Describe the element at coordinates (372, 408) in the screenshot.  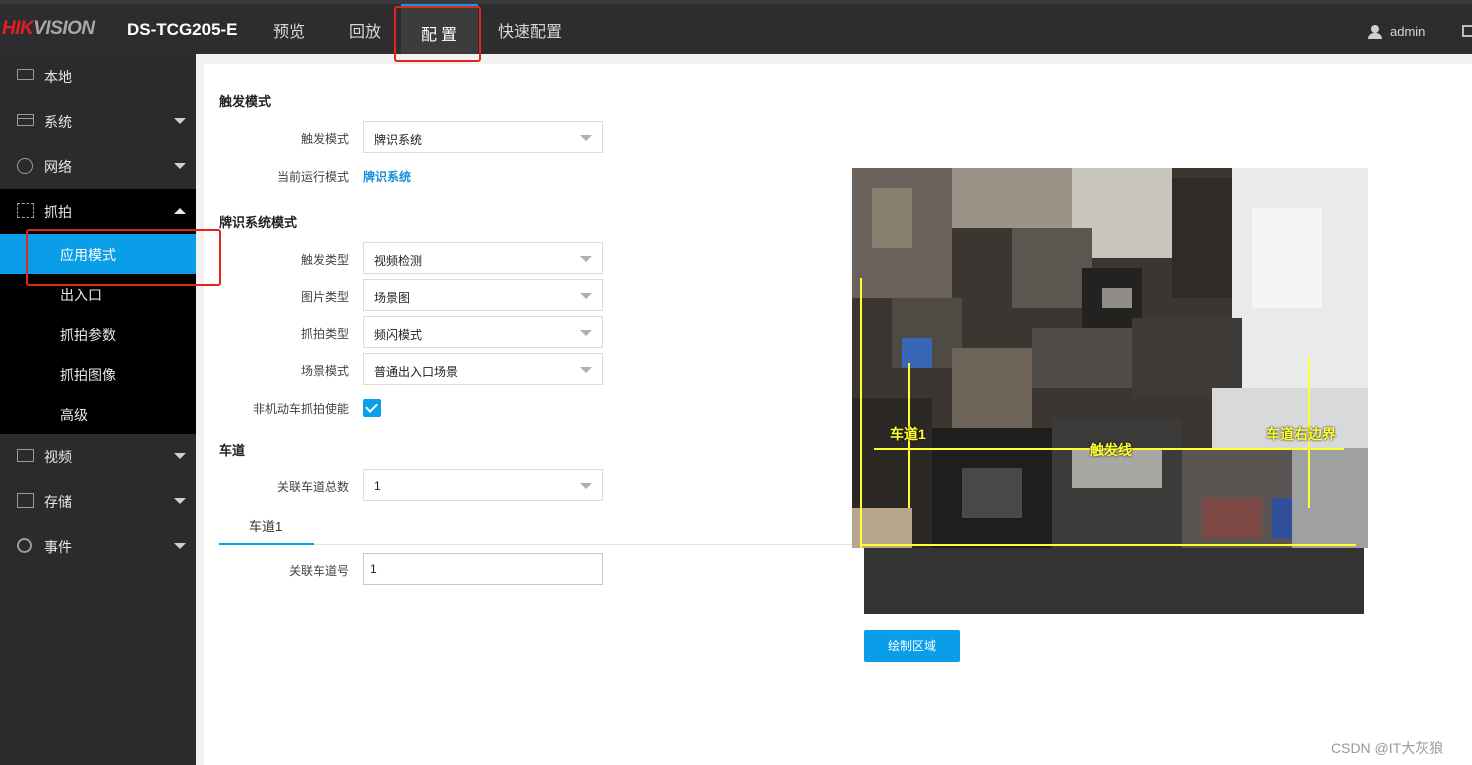
I see `nonmotor-capture-checkbox` at that location.